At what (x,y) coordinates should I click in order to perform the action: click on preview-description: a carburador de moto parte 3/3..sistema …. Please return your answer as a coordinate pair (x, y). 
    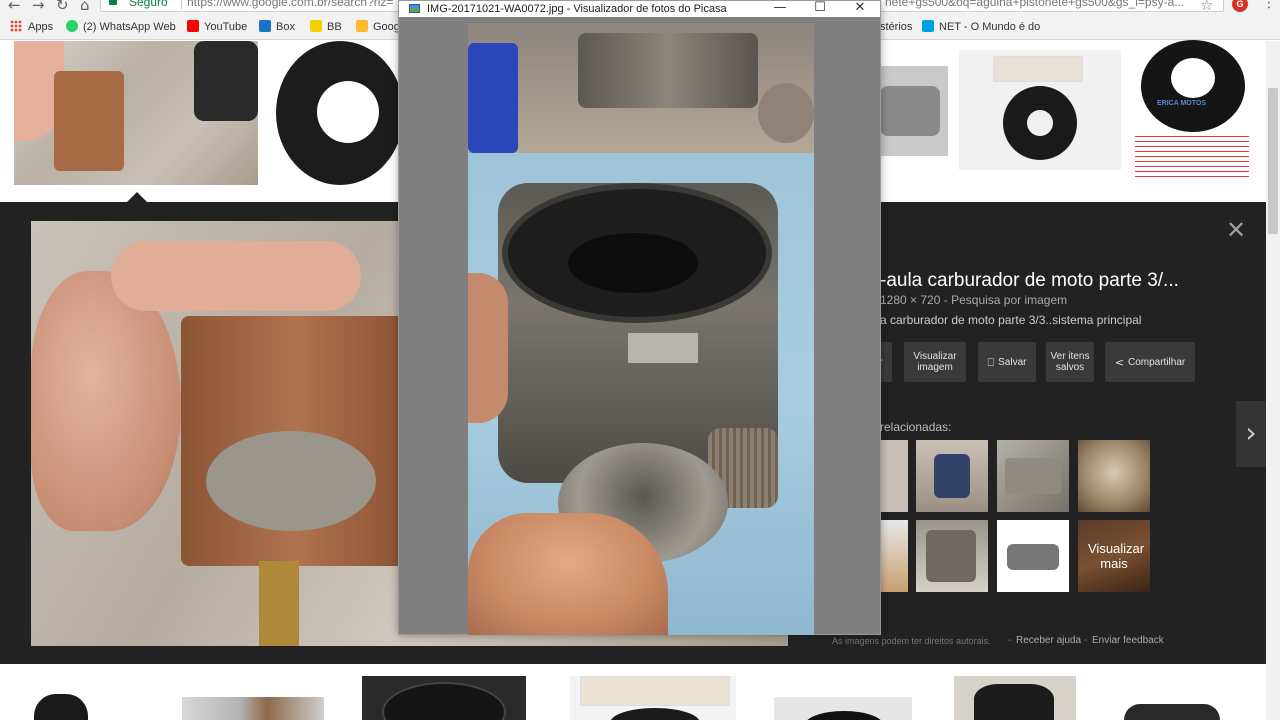
    Looking at the image, I should click on (1011, 320).